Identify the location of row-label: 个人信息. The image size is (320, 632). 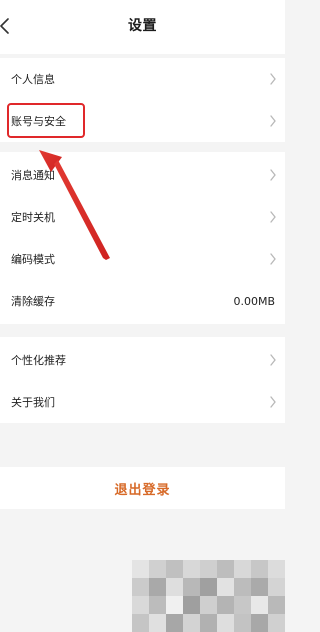
(33, 79).